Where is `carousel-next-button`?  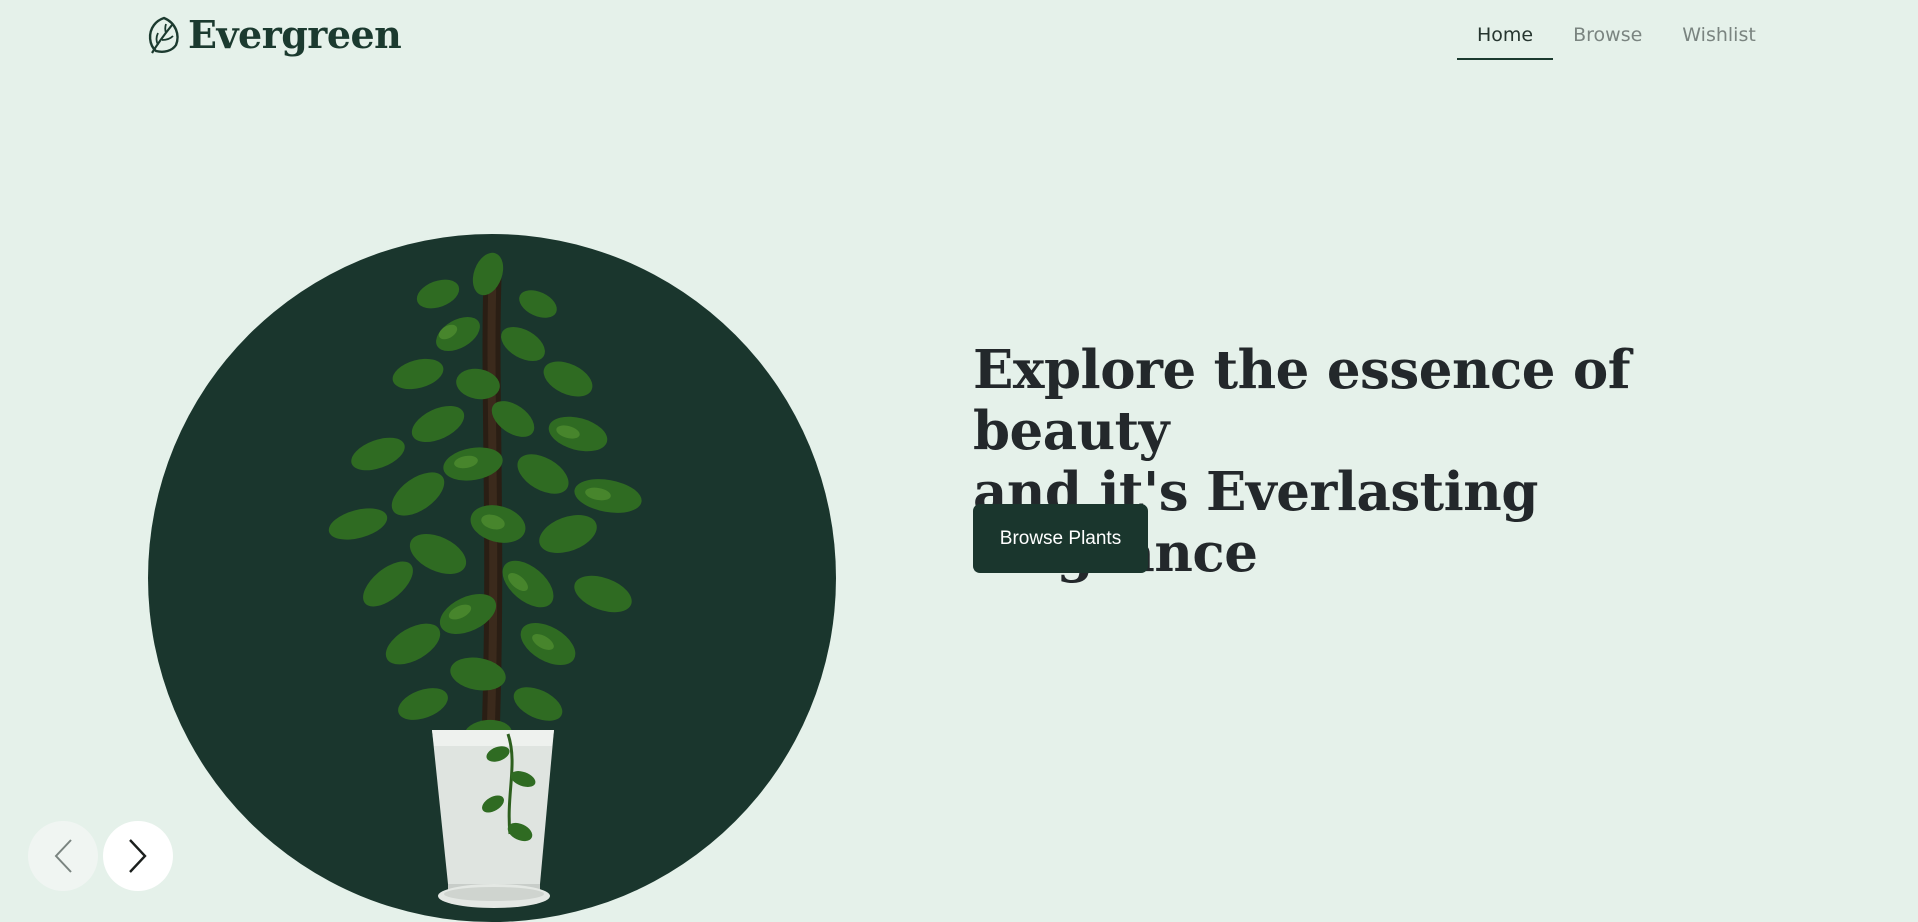 carousel-next-button is located at coordinates (138, 856).